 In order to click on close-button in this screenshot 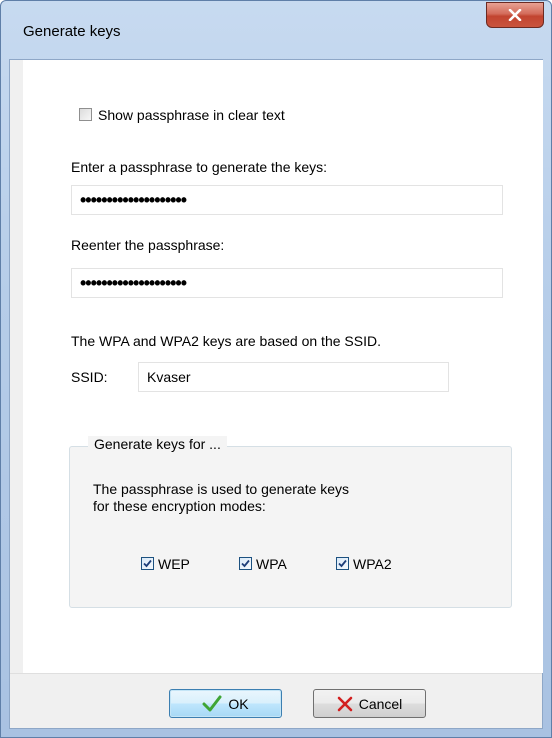, I will do `click(515, 15)`.